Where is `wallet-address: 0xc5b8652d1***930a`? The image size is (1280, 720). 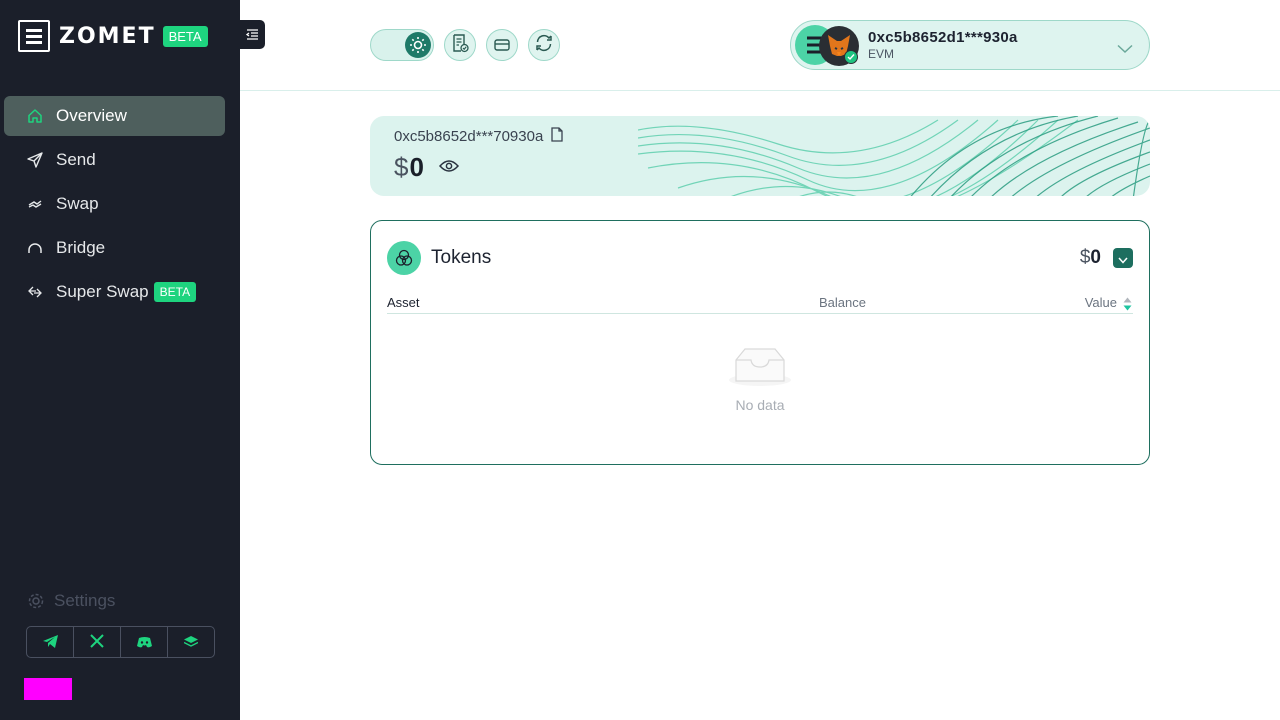
wallet-address: 0xc5b8652d1***930a is located at coordinates (943, 37).